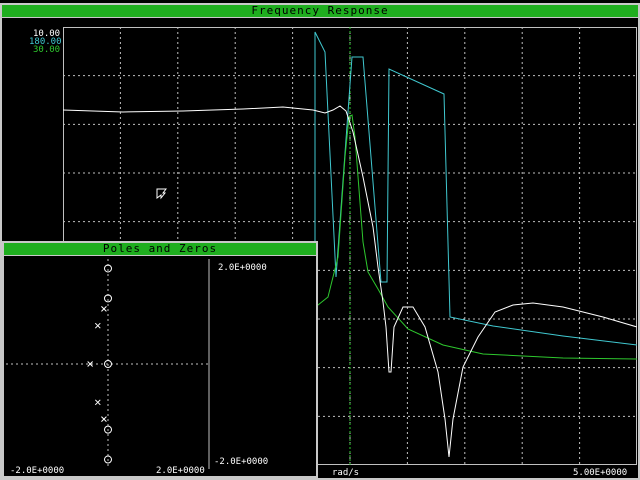  What do you see at coordinates (241, 462) in the screenshot?
I see `pz-y-min-label: -2.0E+0000` at bounding box center [241, 462].